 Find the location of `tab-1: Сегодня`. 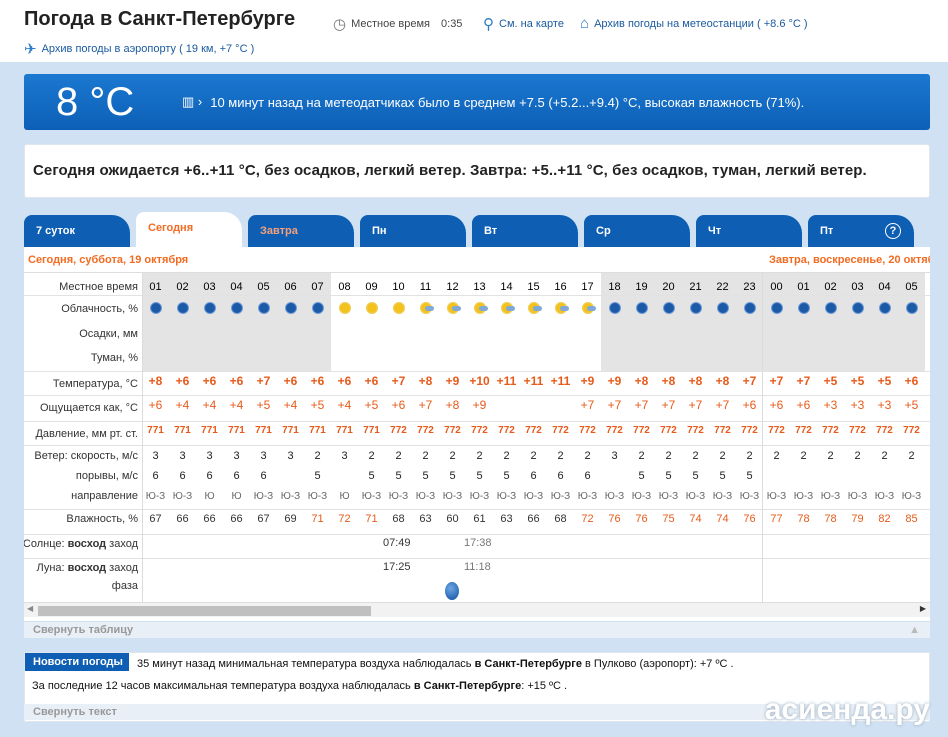

tab-1: Сегодня is located at coordinates (189, 229).